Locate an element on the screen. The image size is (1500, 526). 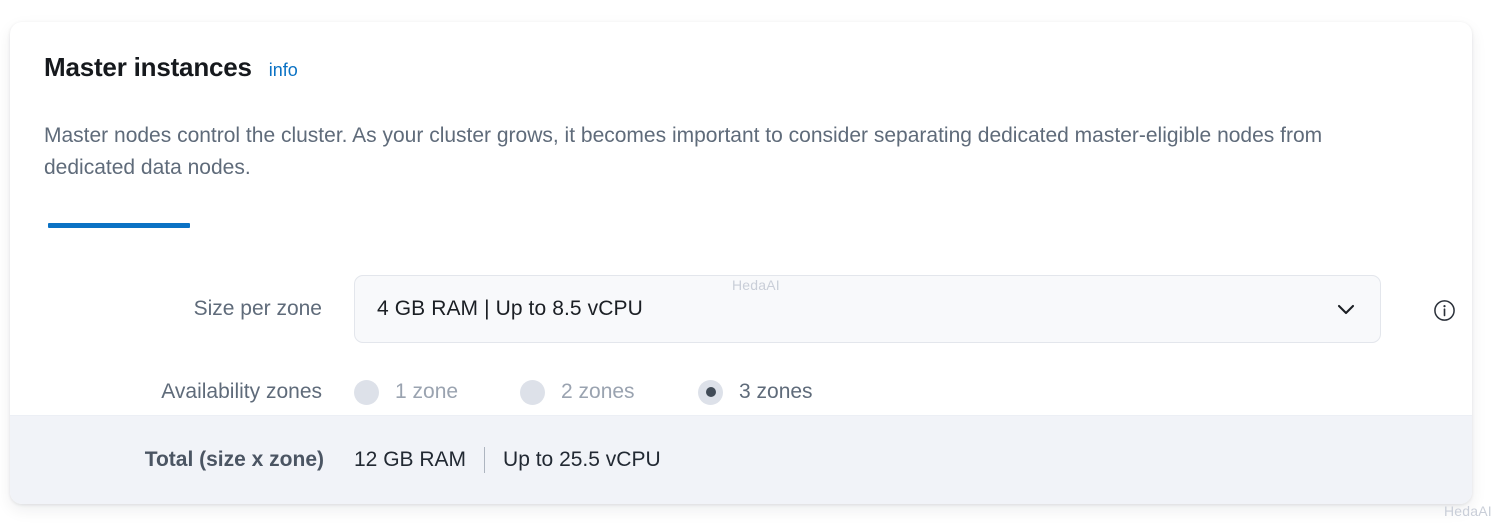
radio-dot-icon-selected is located at coordinates (710, 392).